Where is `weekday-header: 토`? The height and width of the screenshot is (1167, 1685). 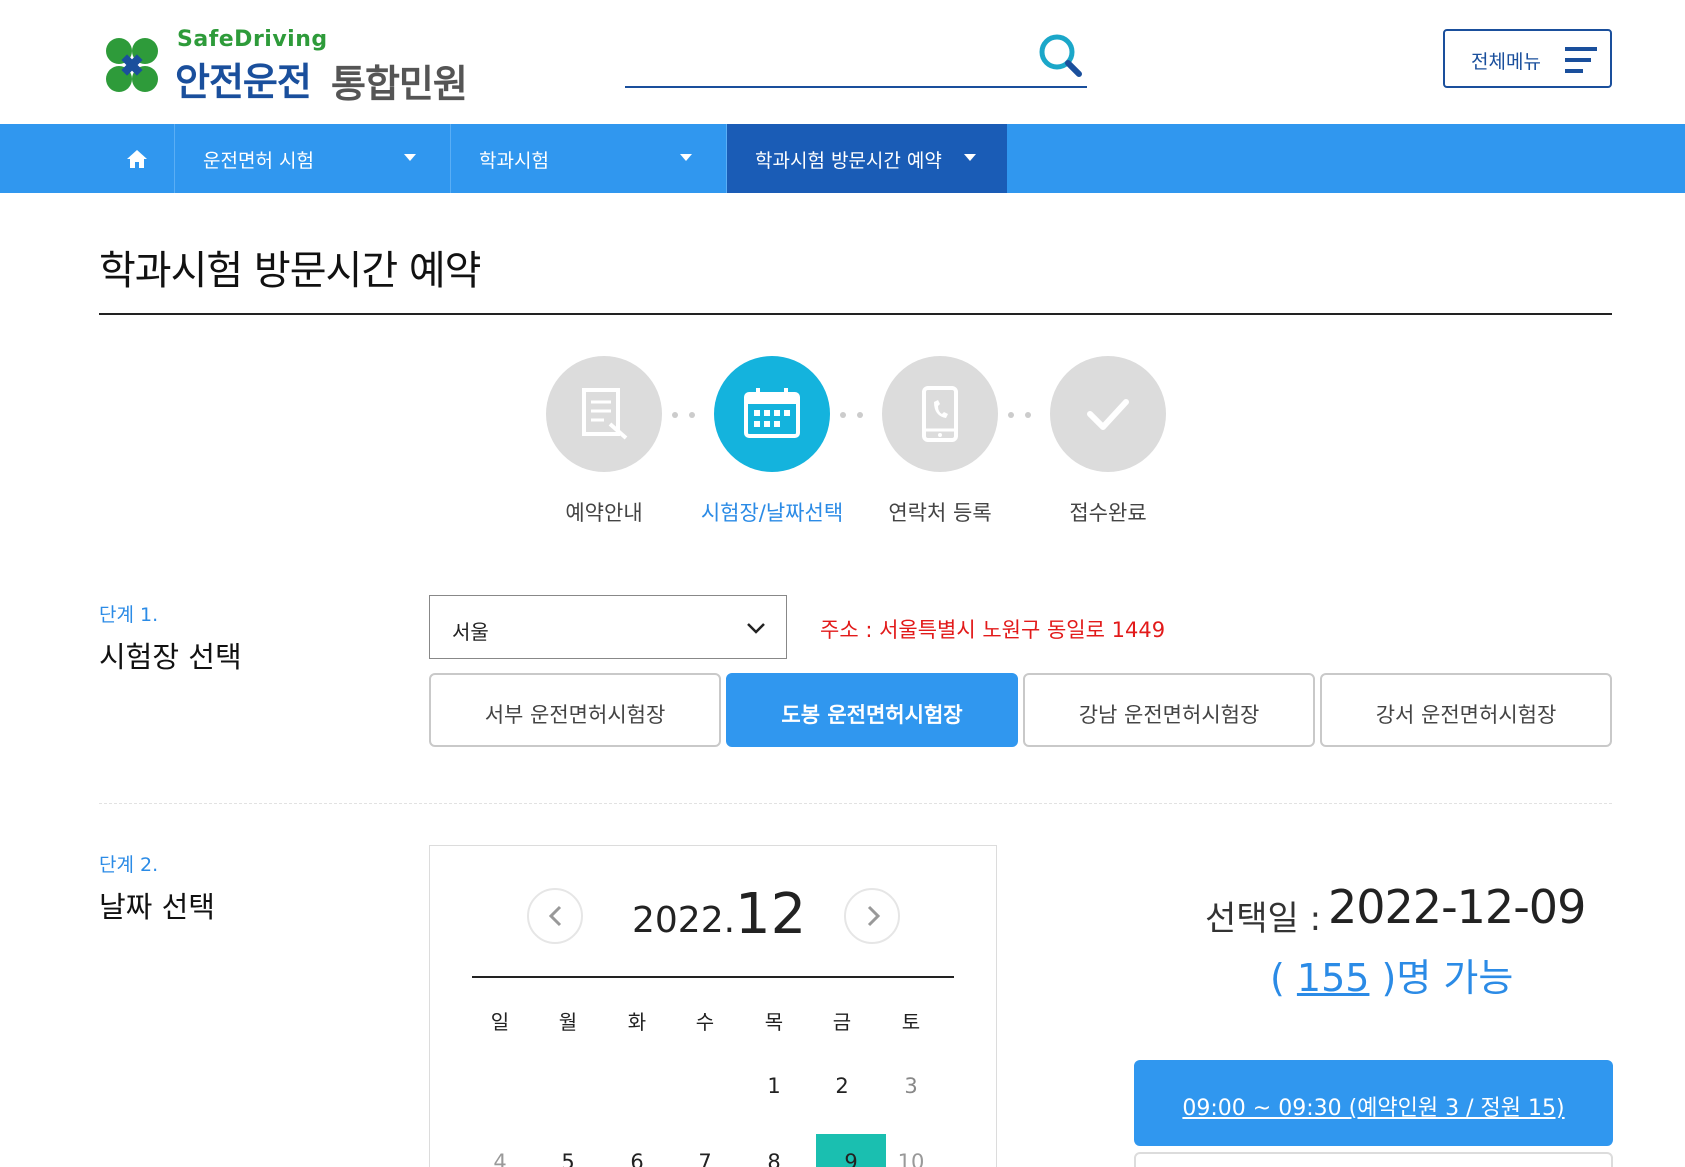 weekday-header: 토 is located at coordinates (911, 1022).